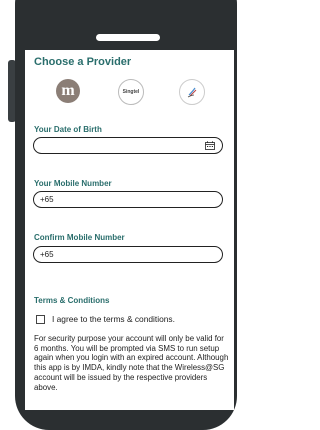 The image size is (320, 430). What do you see at coordinates (72, 300) in the screenshot?
I see `terms-heading: Terms & Conditions` at bounding box center [72, 300].